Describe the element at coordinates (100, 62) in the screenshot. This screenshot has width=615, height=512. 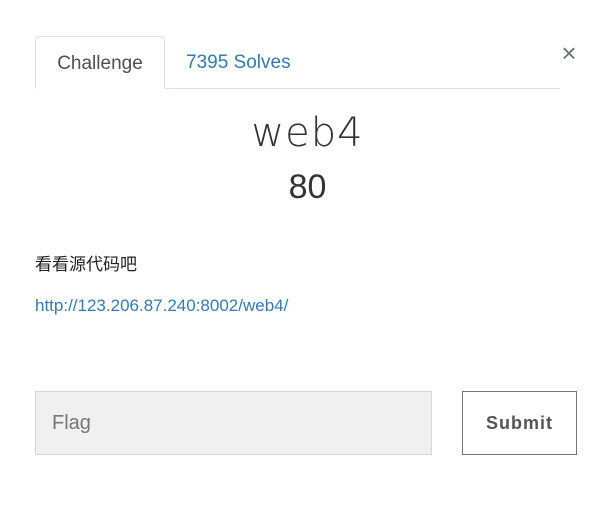
I see `tab-challenge: Challenge` at that location.